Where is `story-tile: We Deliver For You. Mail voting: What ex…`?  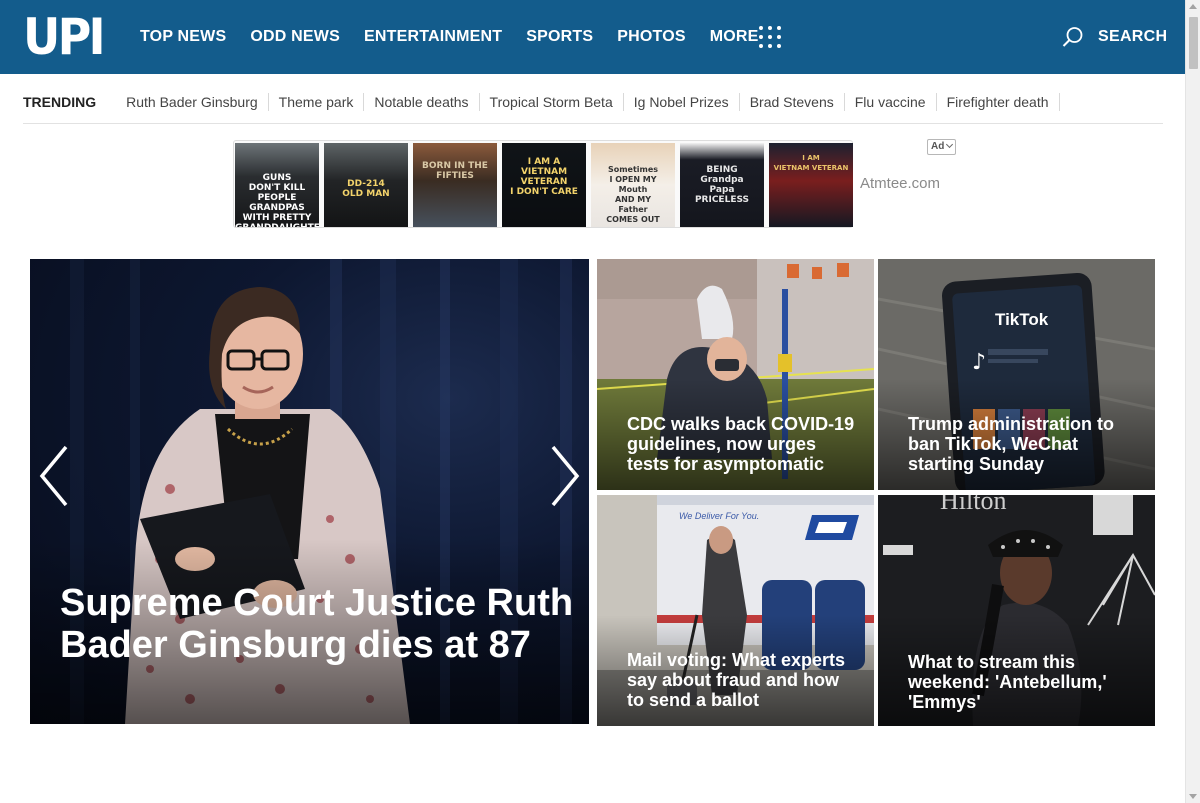
story-tile: We Deliver For You. Mail voting: What ex… is located at coordinates (735, 610).